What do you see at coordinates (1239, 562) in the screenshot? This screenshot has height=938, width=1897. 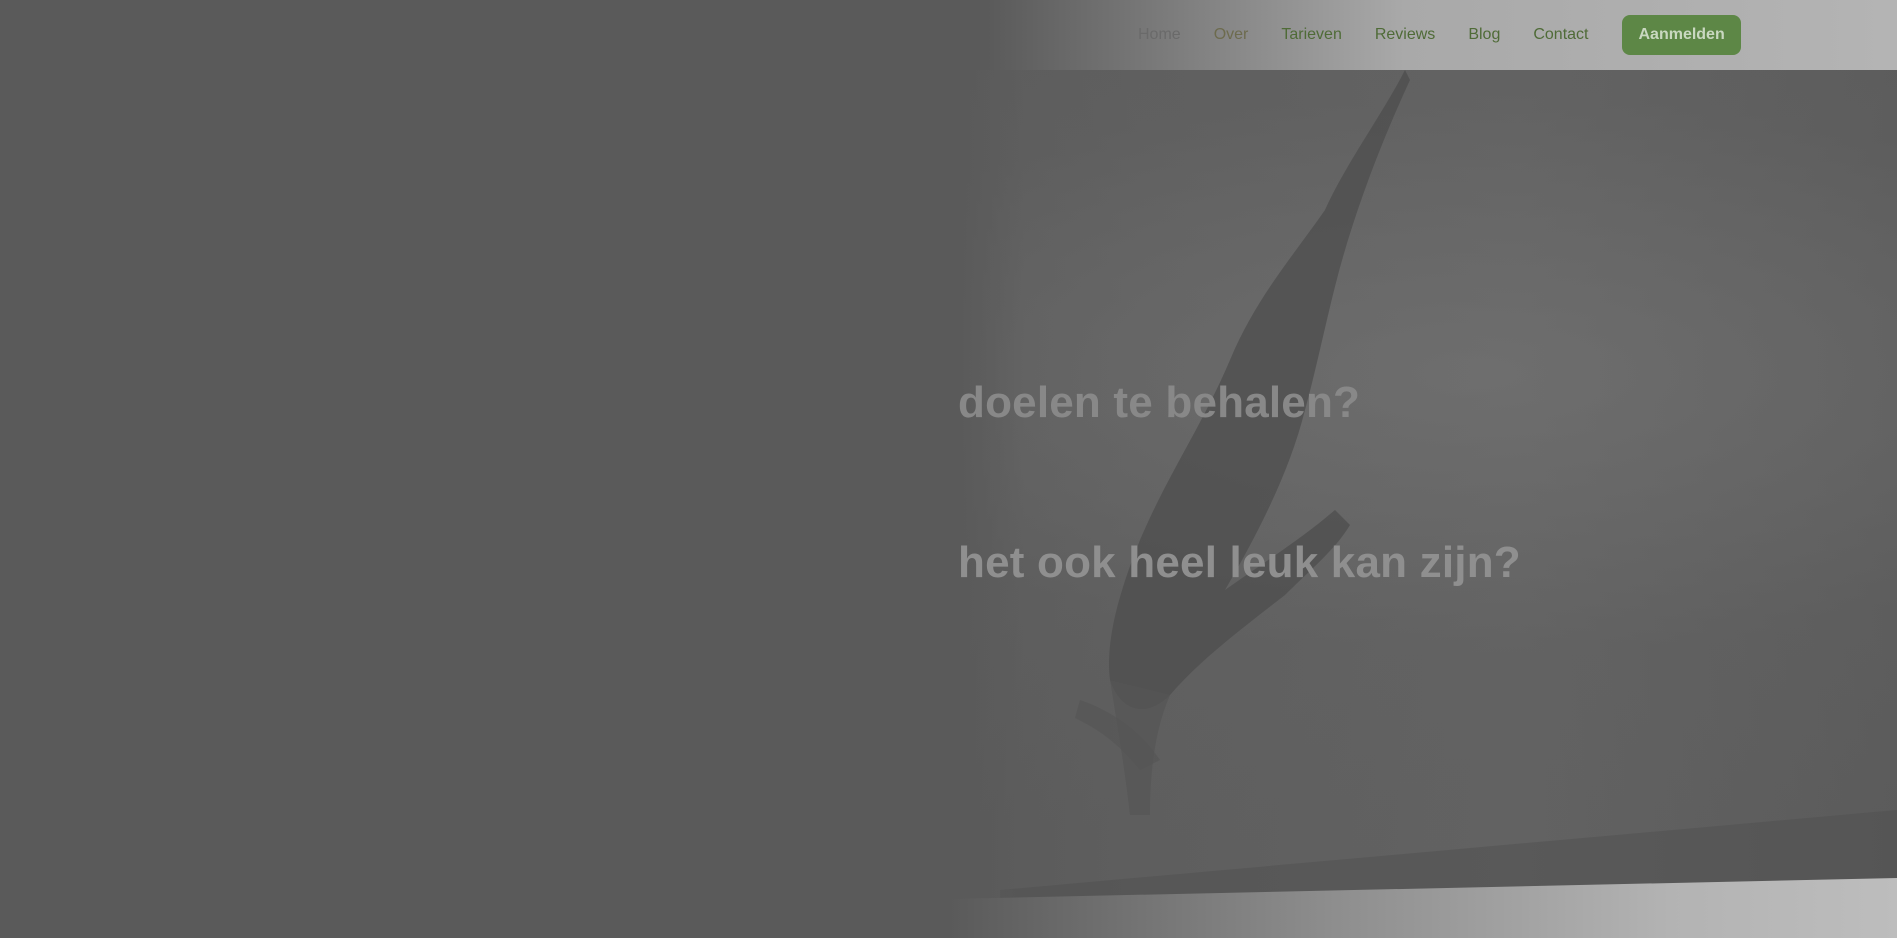 I see `hero-heading-line2: het ook heel leuk kan zijn?` at bounding box center [1239, 562].